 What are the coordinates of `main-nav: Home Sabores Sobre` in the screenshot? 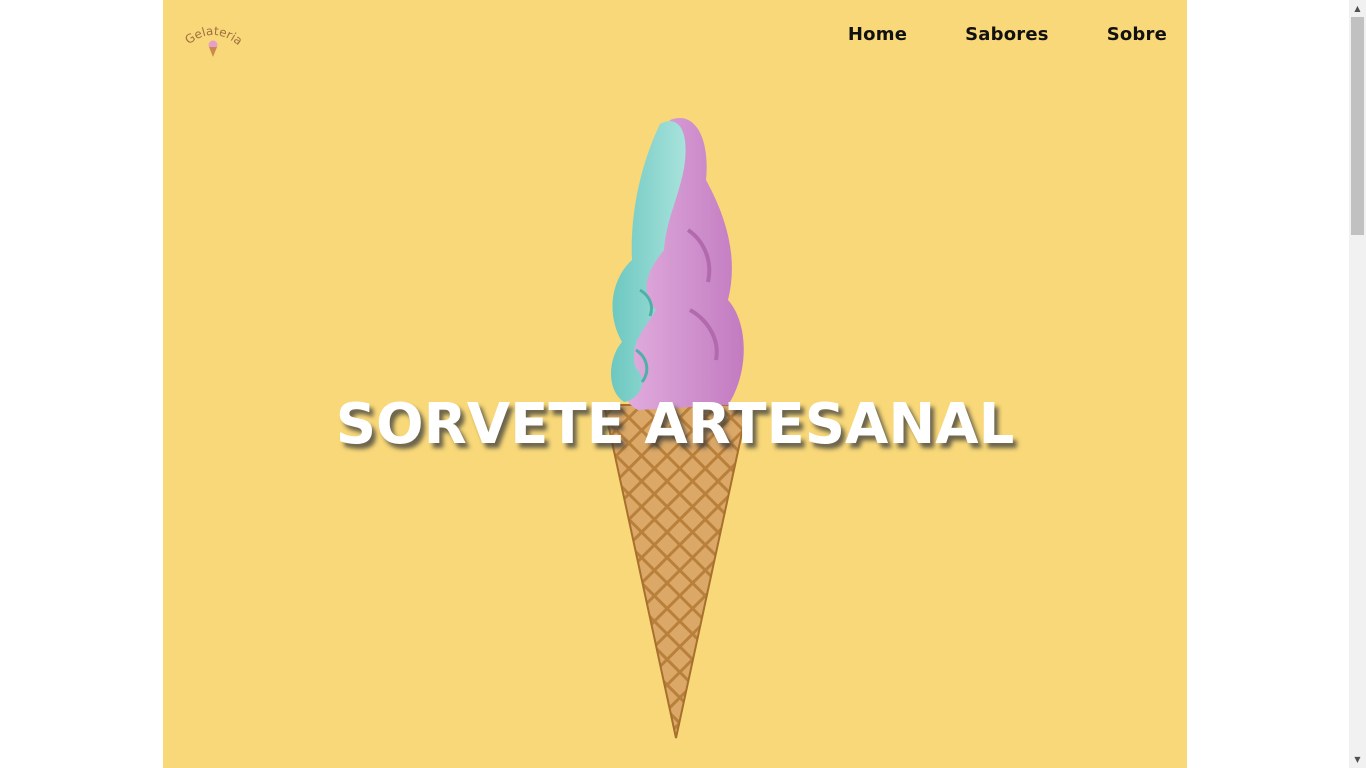 It's located at (1007, 34).